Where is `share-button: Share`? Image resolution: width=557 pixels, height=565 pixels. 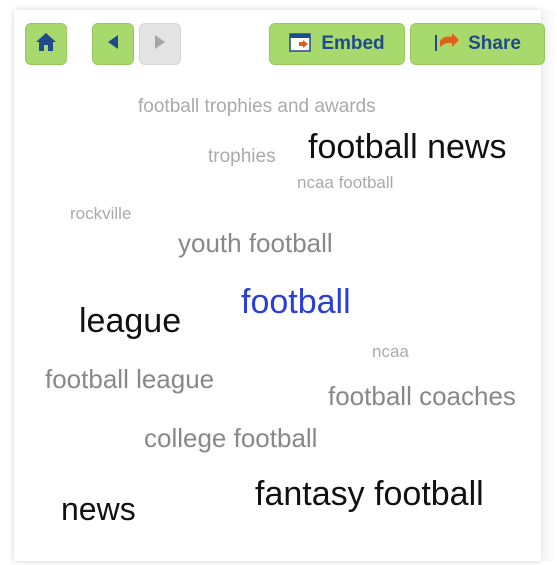
share-button: Share is located at coordinates (477, 44).